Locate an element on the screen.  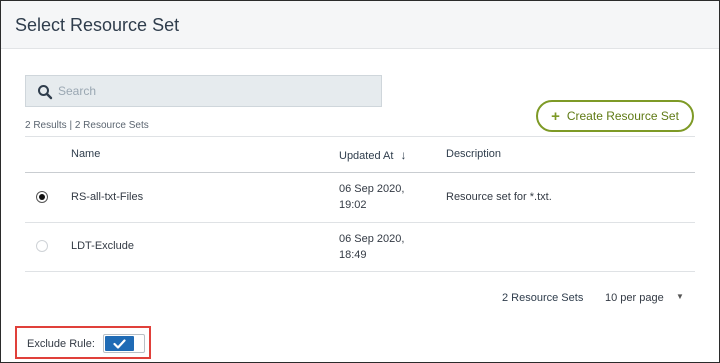
row-name: LDT-Exclude is located at coordinates (102, 246).